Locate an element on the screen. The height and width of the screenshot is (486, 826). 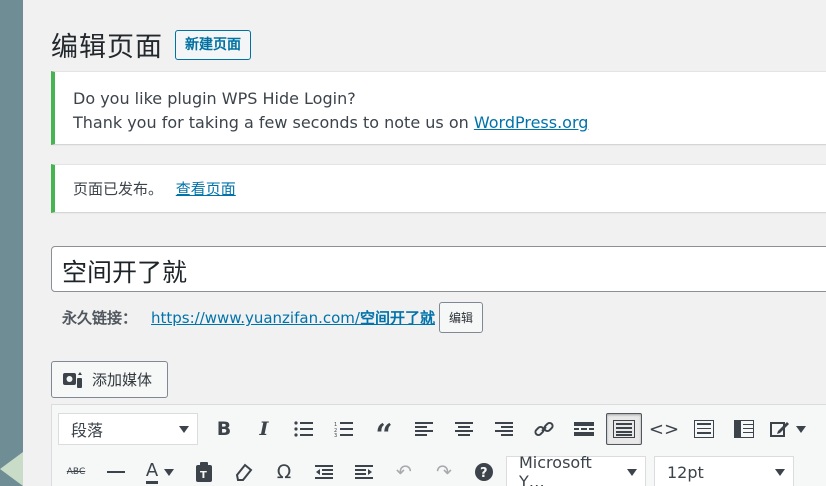
bold-icon: B is located at coordinates (224, 429).